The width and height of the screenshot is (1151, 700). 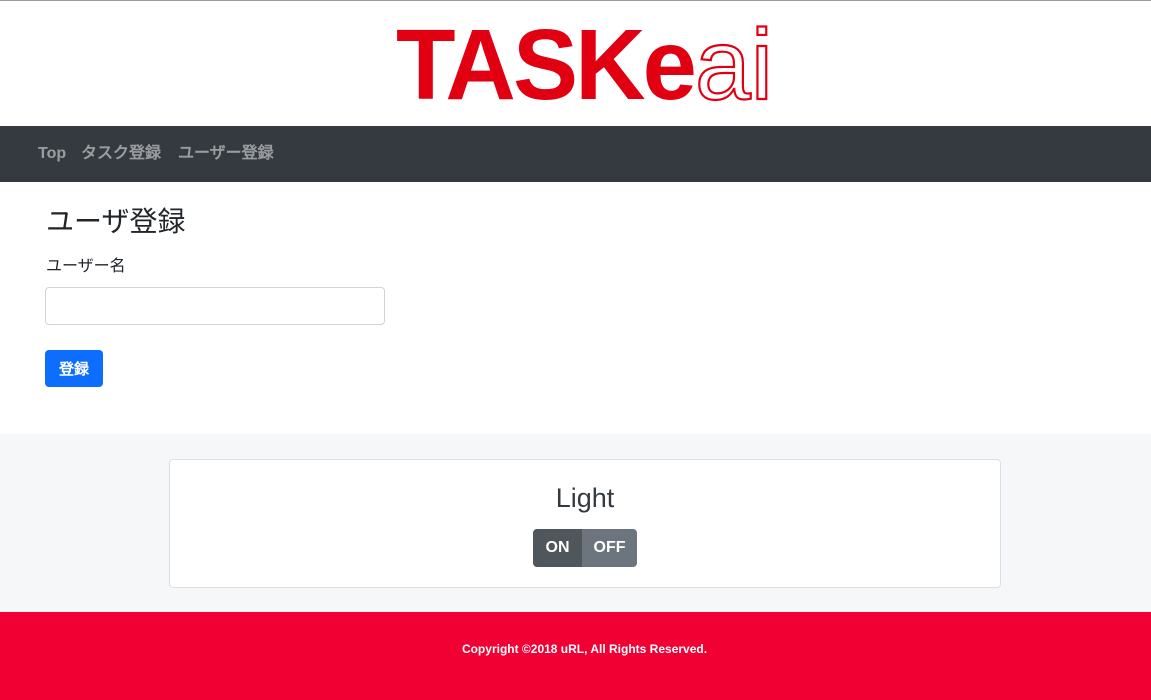 I want to click on logo-image: TASKe ai, so click(x=585, y=61).